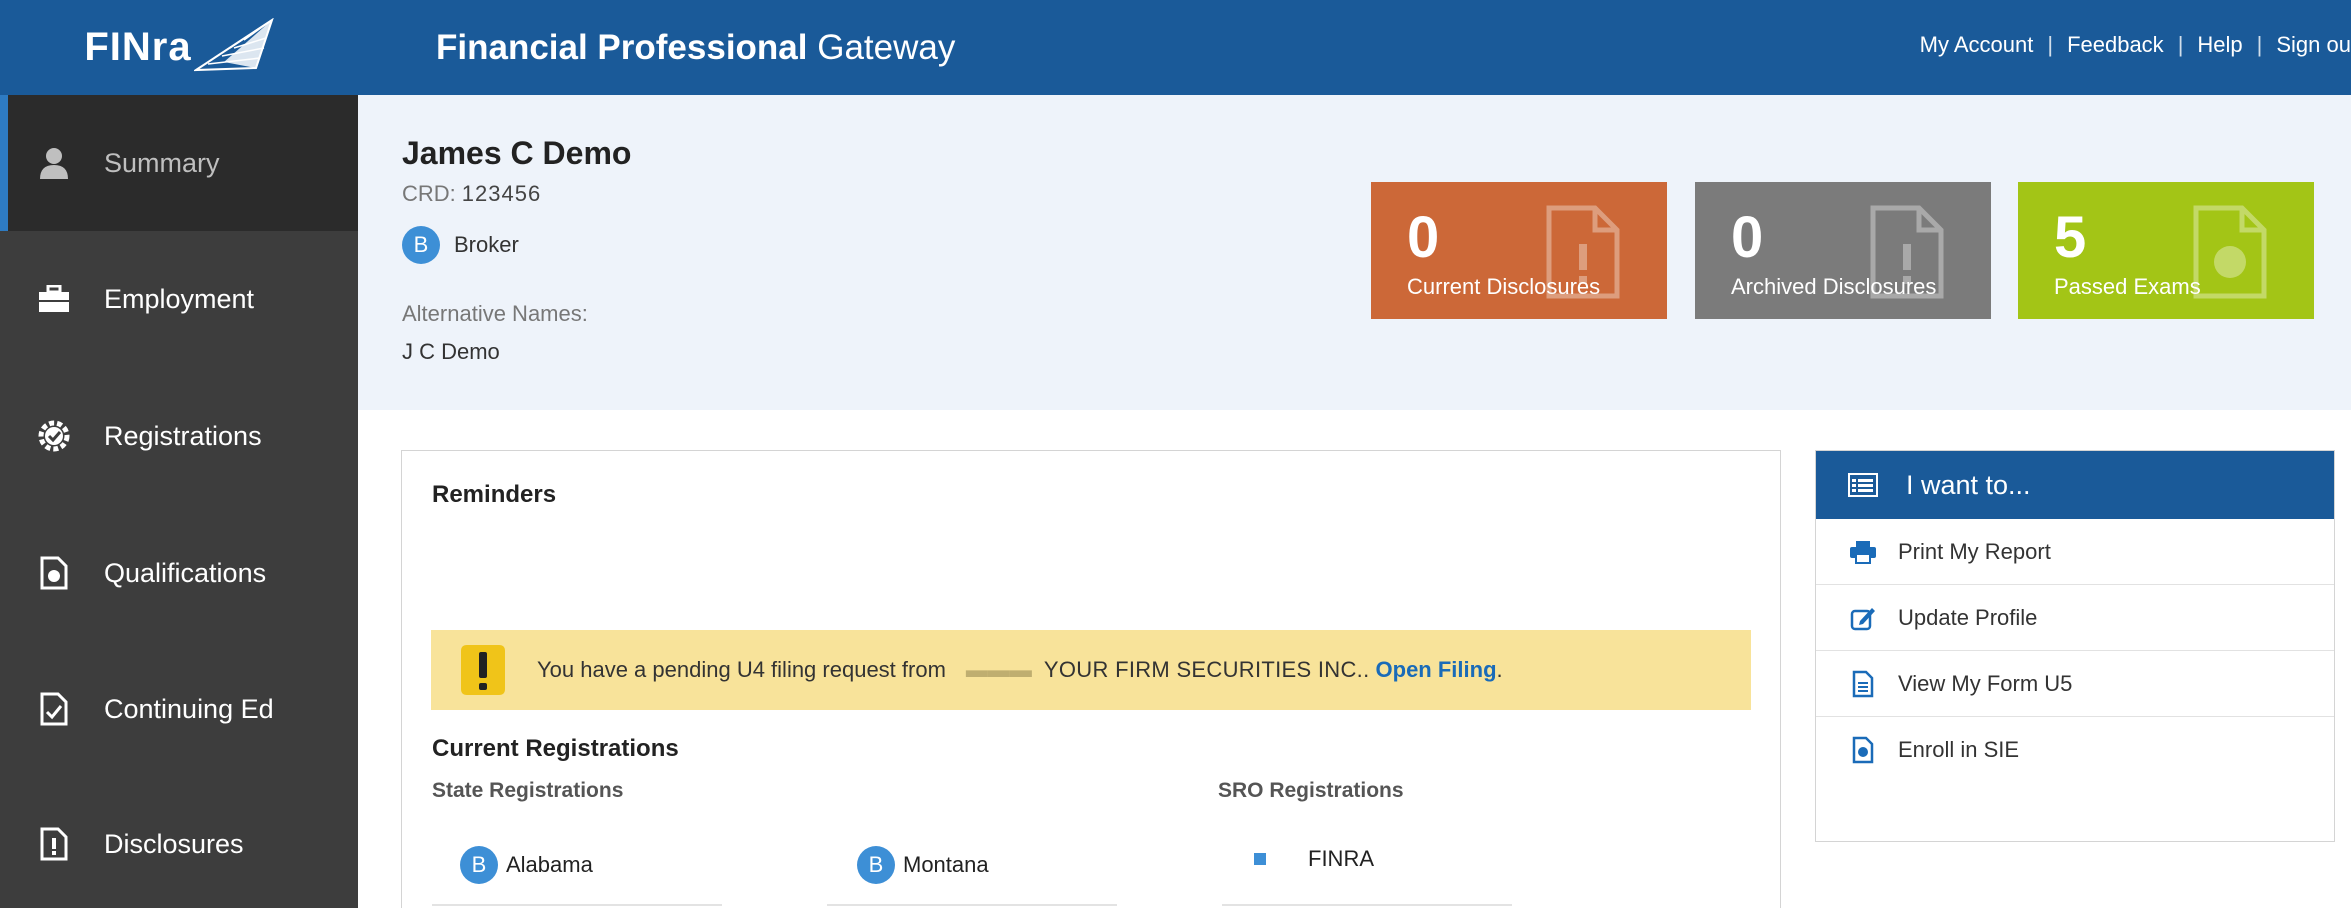 The image size is (2351, 908). I want to click on top-links: My Account | Feedback | Help | Sign ou, so click(2135, 45).